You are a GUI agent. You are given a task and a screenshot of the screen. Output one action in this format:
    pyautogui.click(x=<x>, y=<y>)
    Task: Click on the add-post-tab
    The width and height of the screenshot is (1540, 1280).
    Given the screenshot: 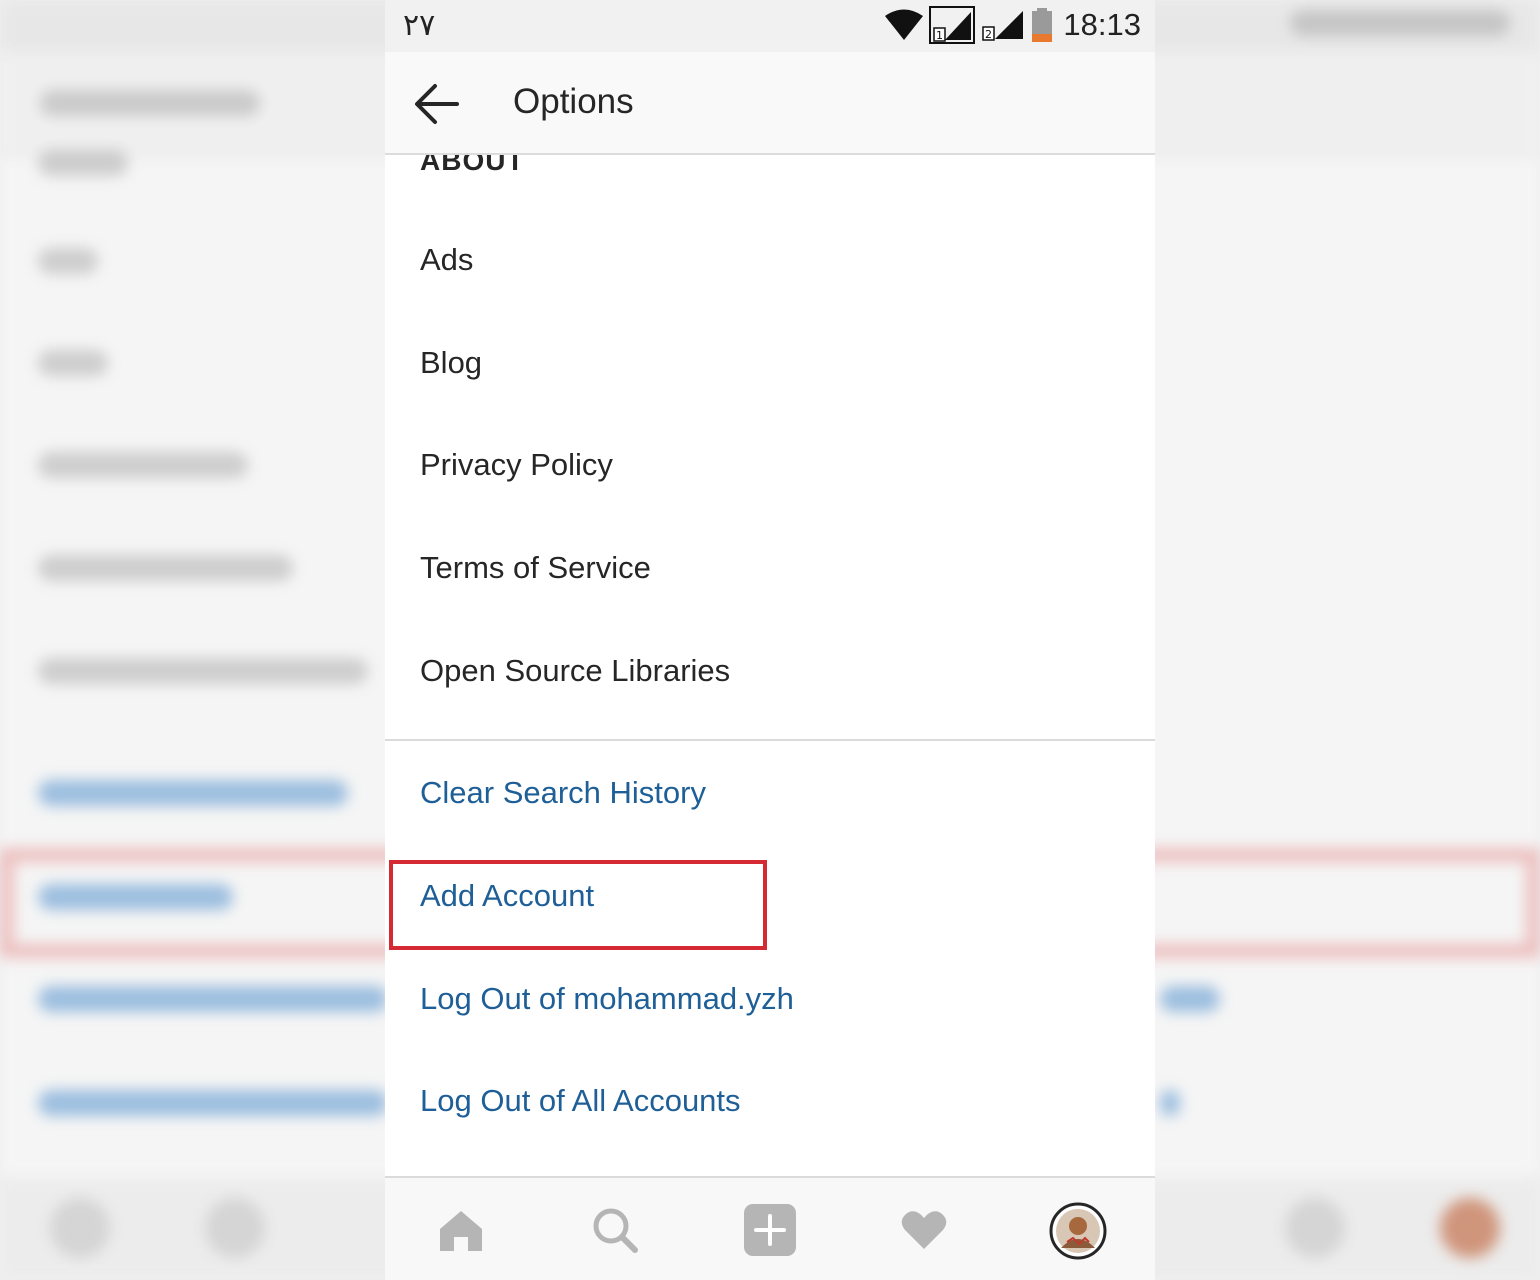 What is the action you would take?
    pyautogui.click(x=770, y=1230)
    